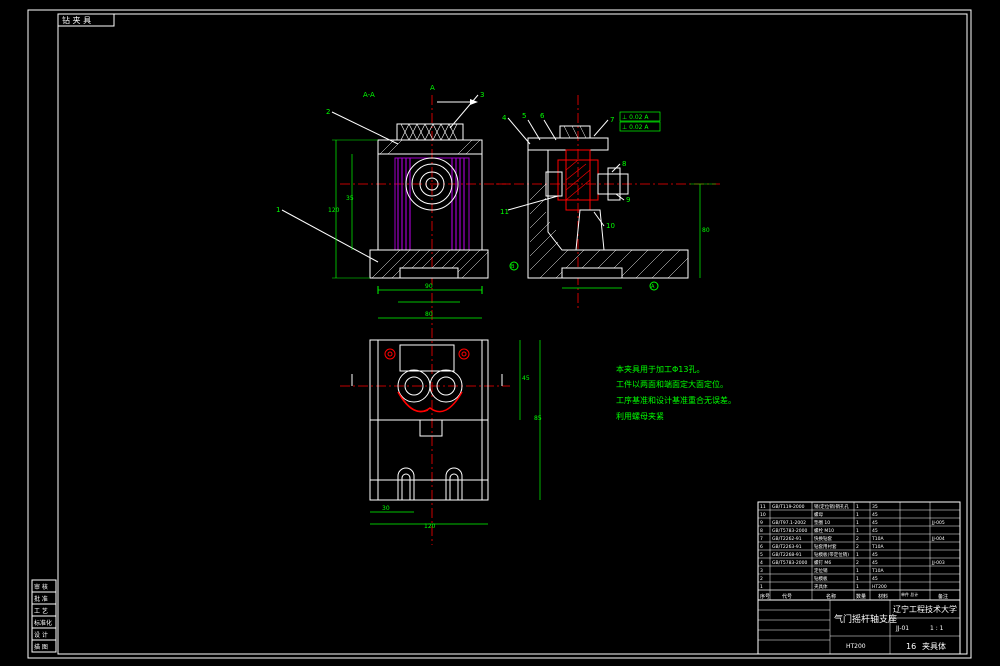 The image size is (1000, 666). Describe the element at coordinates (278, 210) in the screenshot. I see `part-1-label: 1` at that location.